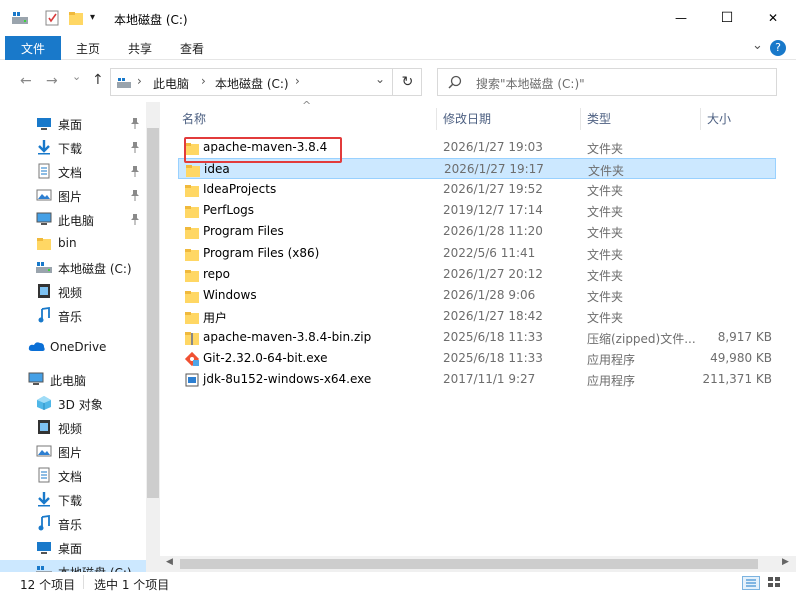 The image size is (796, 593). What do you see at coordinates (73, 195) in the screenshot?
I see `sidebar-item-4: 图片` at bounding box center [73, 195].